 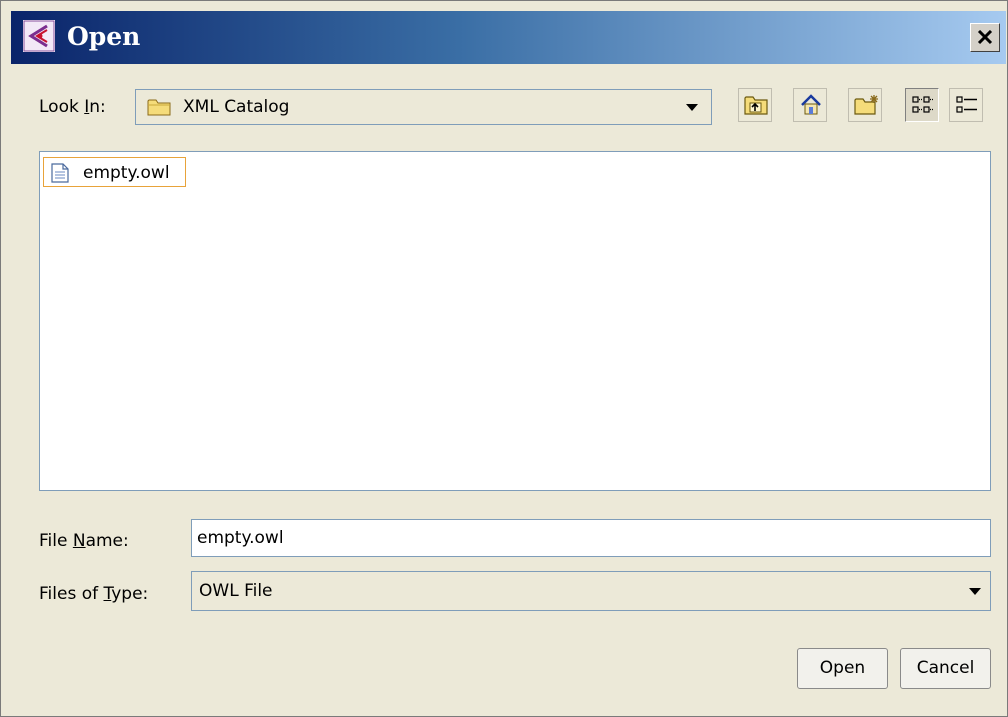 I want to click on home-button, so click(x=810, y=105).